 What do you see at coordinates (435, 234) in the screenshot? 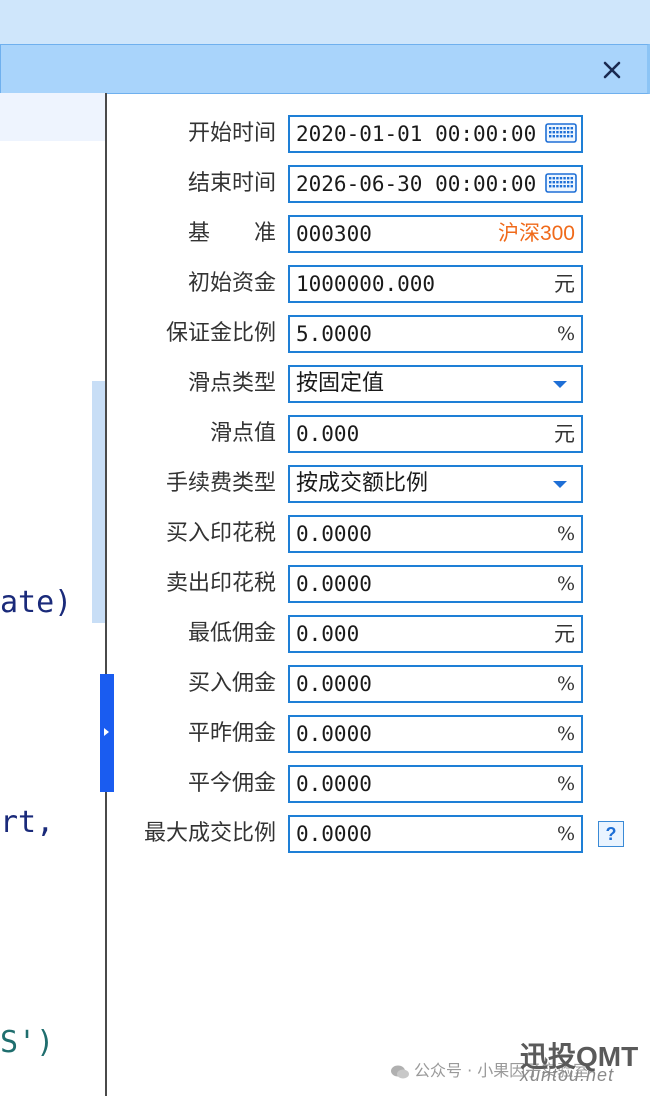
I see `input-field: 000300 沪深300` at bounding box center [435, 234].